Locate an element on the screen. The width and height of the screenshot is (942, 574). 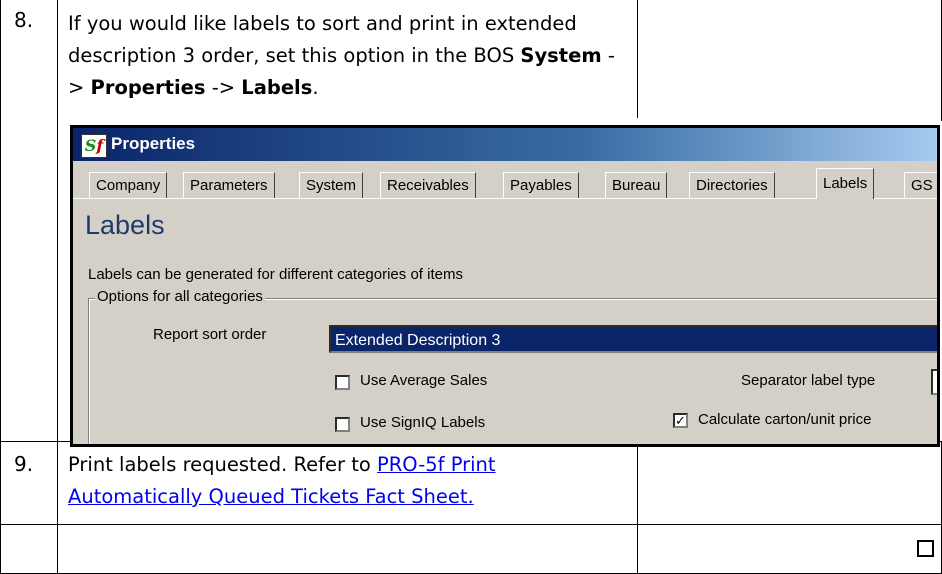
checkmark-icon: ✓ is located at coordinates (680, 420).